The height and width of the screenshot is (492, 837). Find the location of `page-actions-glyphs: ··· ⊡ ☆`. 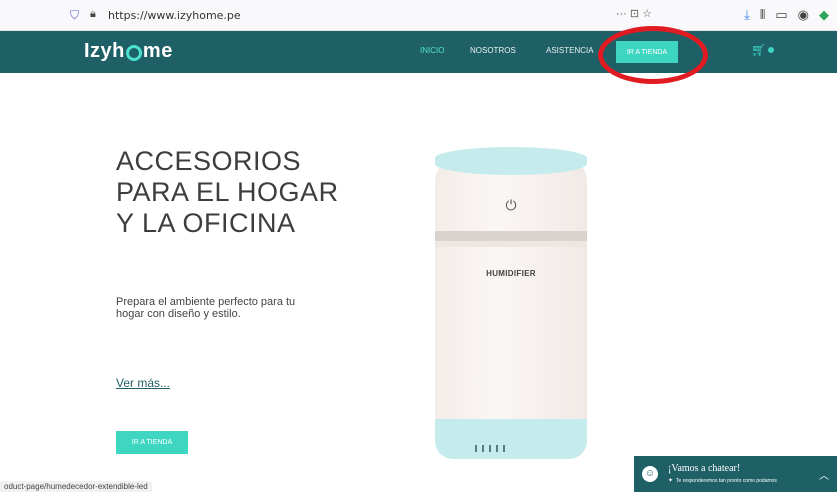

page-actions-glyphs: ··· ⊡ ☆ is located at coordinates (634, 13).